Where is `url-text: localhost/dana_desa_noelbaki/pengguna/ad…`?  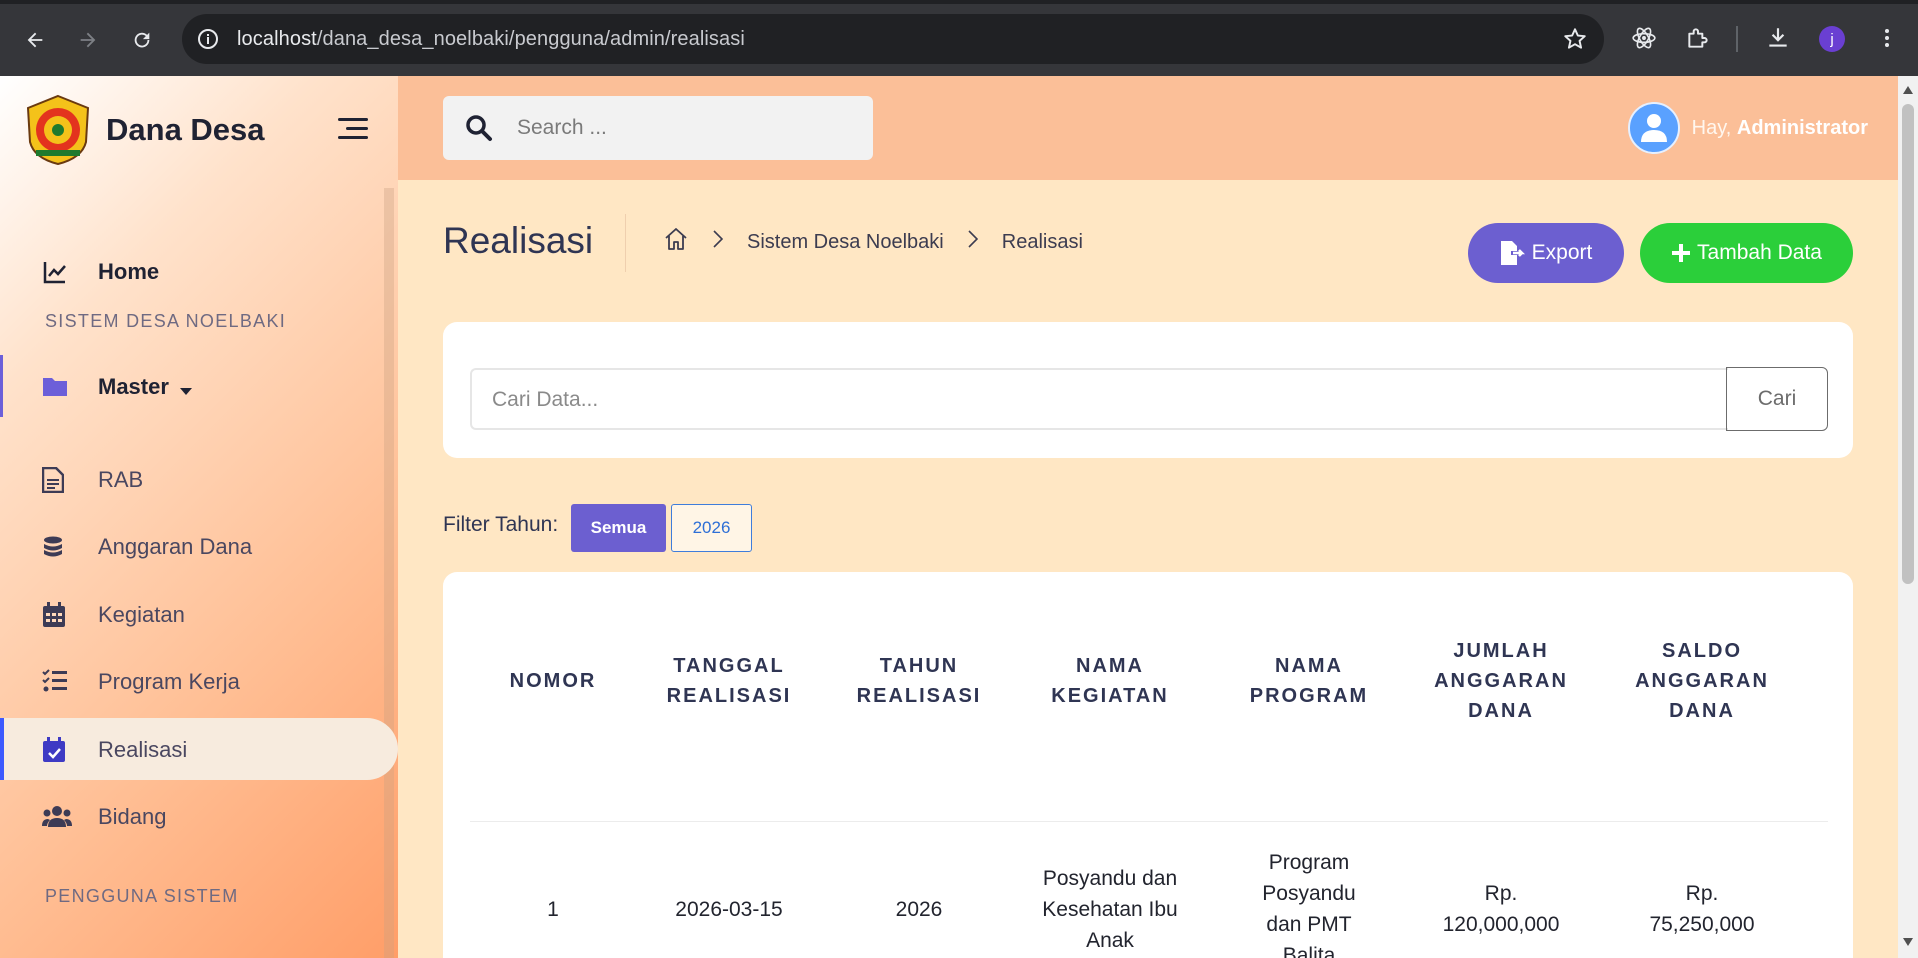 url-text: localhost/dana_desa_noelbaki/pengguna/ad… is located at coordinates (491, 39).